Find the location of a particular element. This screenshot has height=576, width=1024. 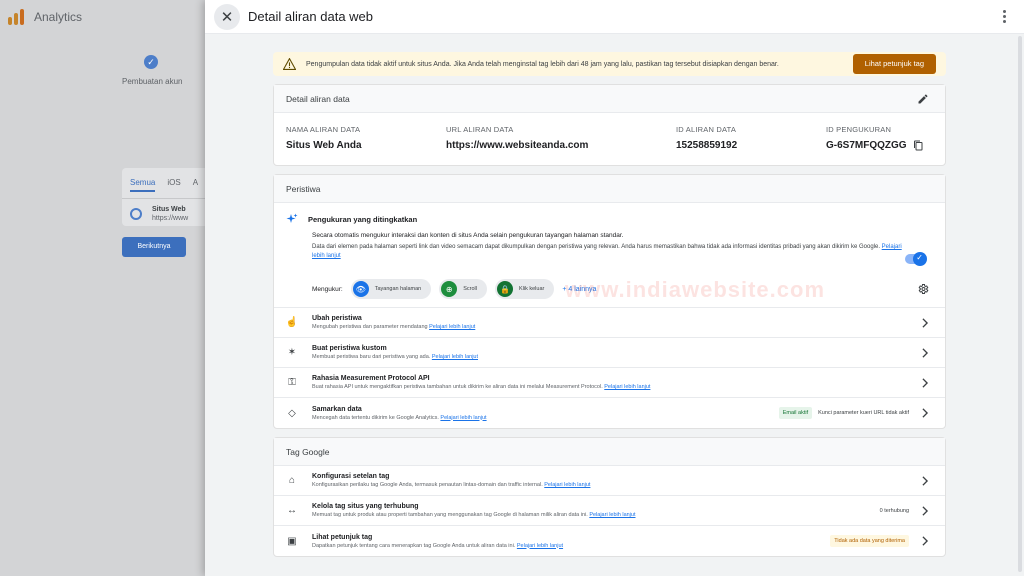

field-value: Situs Web Anda is located at coordinates (324, 145).